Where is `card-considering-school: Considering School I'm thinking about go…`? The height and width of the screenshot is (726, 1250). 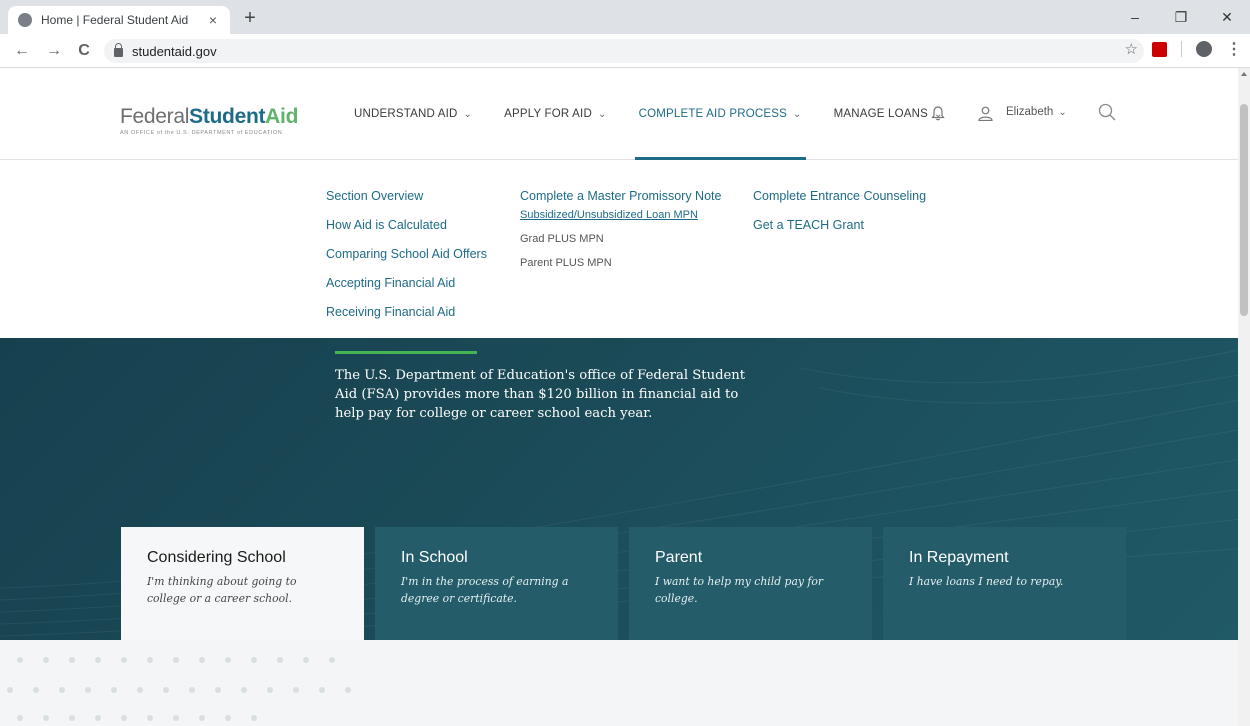 card-considering-school: Considering School I'm thinking about go… is located at coordinates (242, 583).